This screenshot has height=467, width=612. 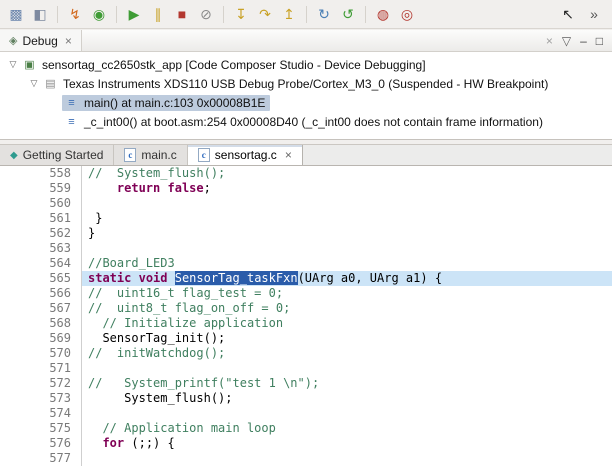 What do you see at coordinates (306, 293) in the screenshot?
I see `code-line: 566 // uint16_t flag_test = 0;` at bounding box center [306, 293].